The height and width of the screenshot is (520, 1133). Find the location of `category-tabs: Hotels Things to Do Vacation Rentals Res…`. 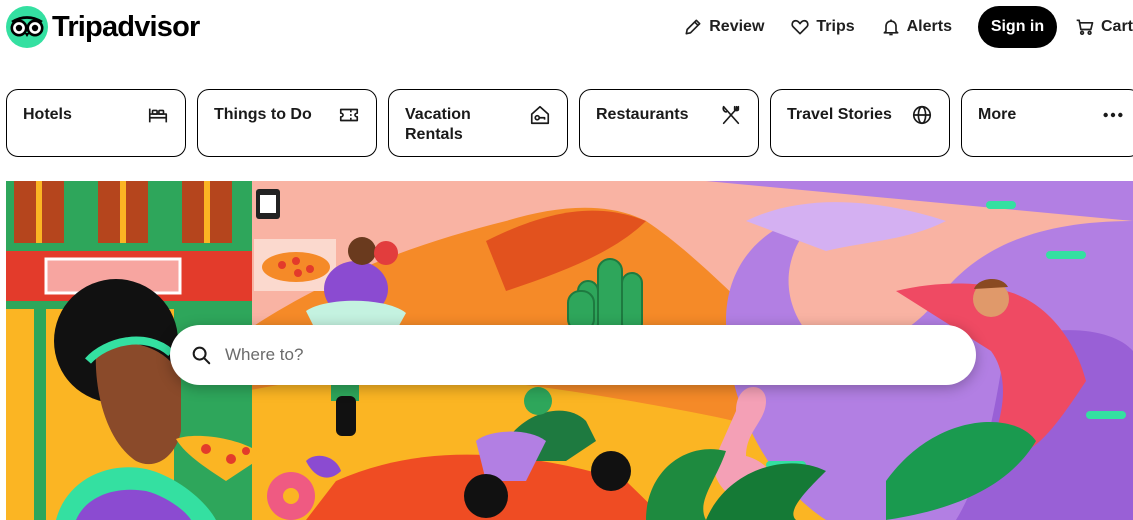

category-tabs: Hotels Things to Do Vacation Rentals Res… is located at coordinates (569, 123).